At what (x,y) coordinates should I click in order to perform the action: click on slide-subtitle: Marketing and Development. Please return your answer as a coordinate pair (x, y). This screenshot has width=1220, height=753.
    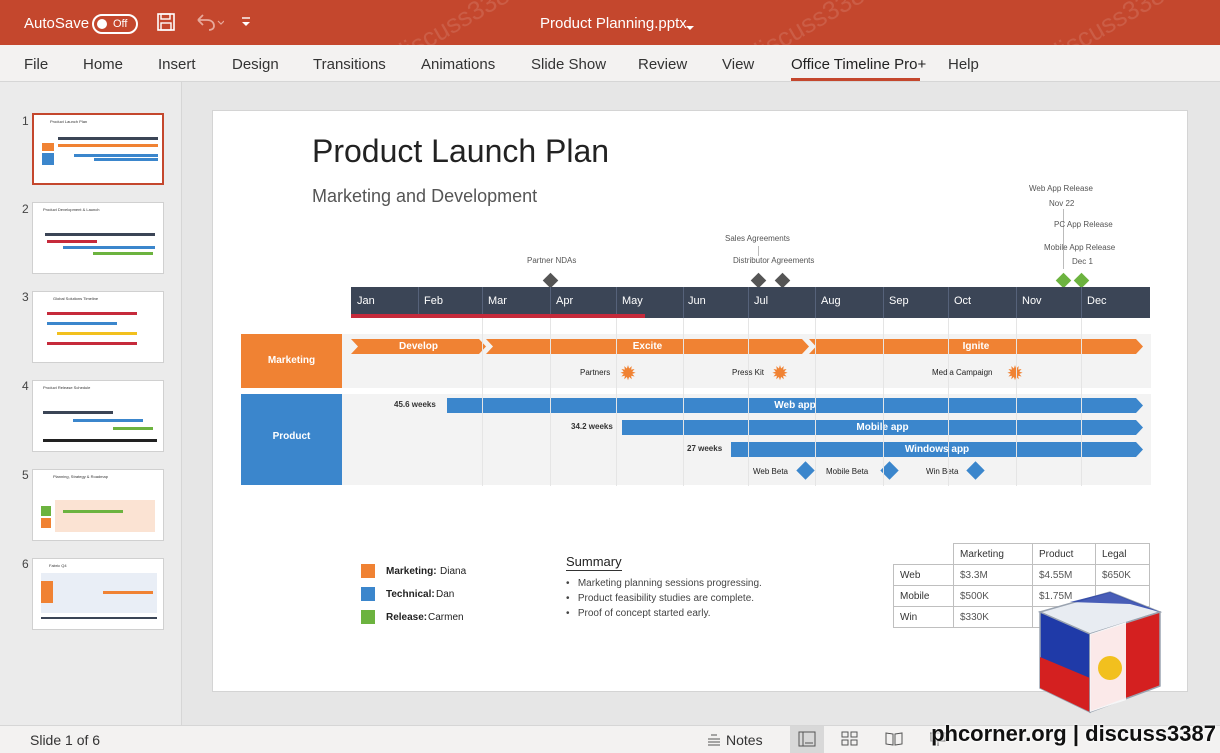
    Looking at the image, I should click on (424, 196).